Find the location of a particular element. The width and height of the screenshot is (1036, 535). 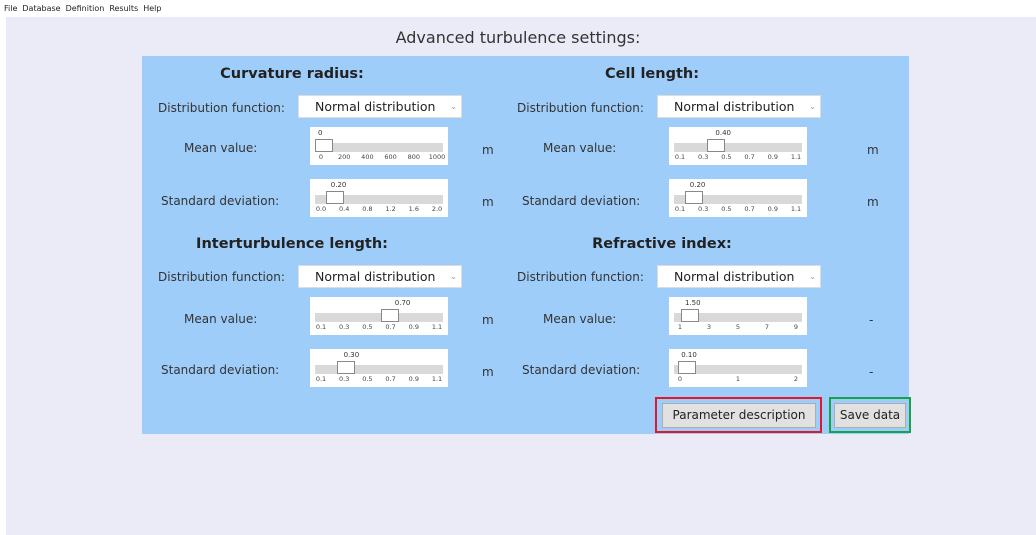

curvature-title: Curvature radius: is located at coordinates (292, 74).